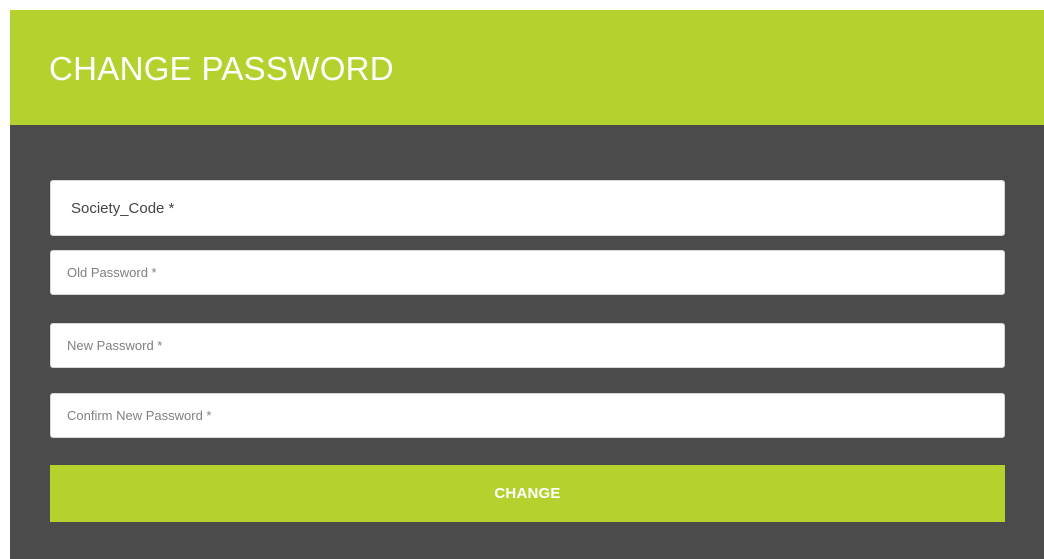 Image resolution: width=1044 pixels, height=559 pixels. I want to click on change-button: CHANGE, so click(527, 493).